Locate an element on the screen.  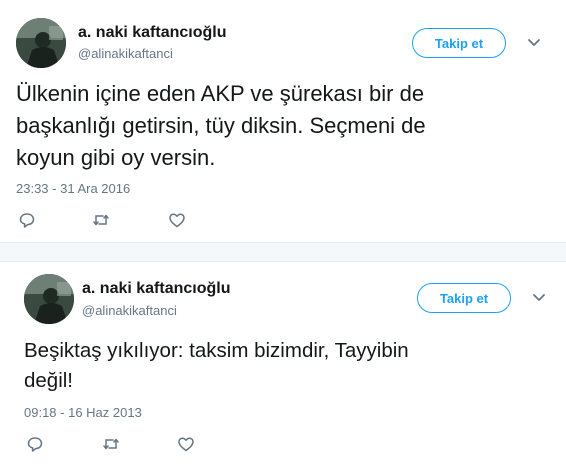
tweet-timestamp: 09:18 - 16 Haz 2013 is located at coordinates (83, 412).